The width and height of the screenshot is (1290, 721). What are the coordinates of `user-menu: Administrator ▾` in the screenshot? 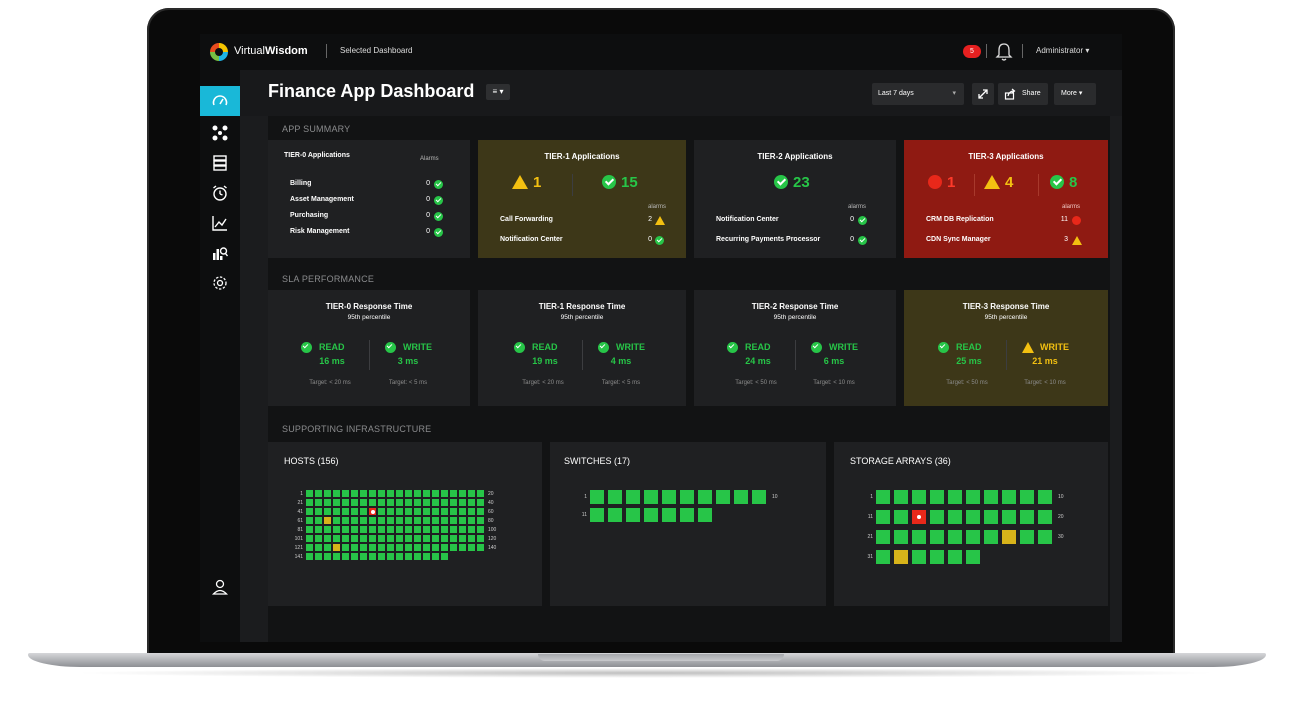 It's located at (1062, 50).